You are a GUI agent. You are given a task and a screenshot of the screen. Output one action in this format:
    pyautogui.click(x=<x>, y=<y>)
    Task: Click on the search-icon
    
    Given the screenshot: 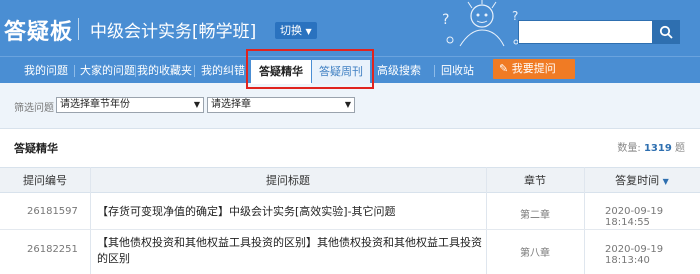 What is the action you would take?
    pyautogui.click(x=666, y=32)
    